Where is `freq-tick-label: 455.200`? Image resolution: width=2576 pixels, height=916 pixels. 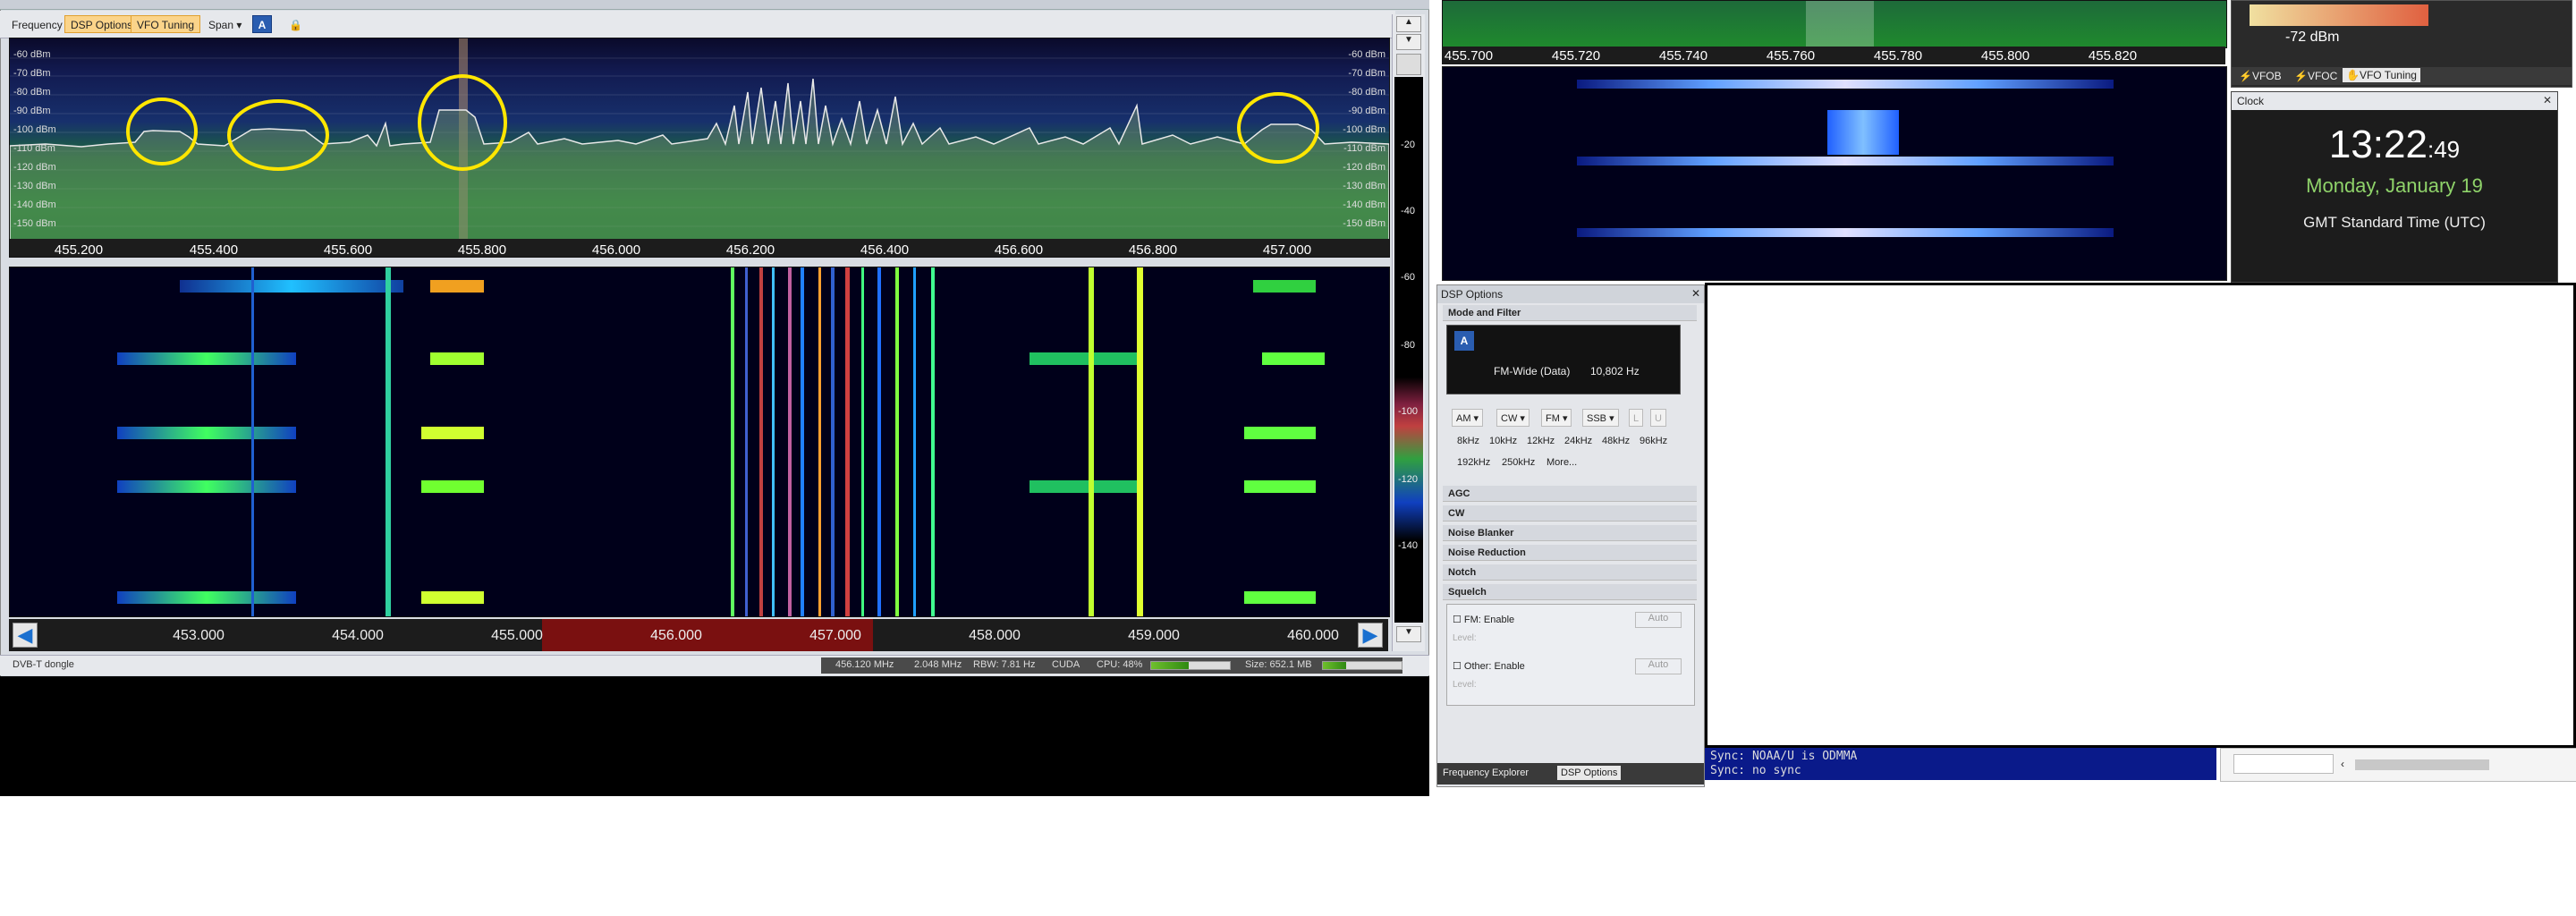
freq-tick-label: 455.200 is located at coordinates (79, 250).